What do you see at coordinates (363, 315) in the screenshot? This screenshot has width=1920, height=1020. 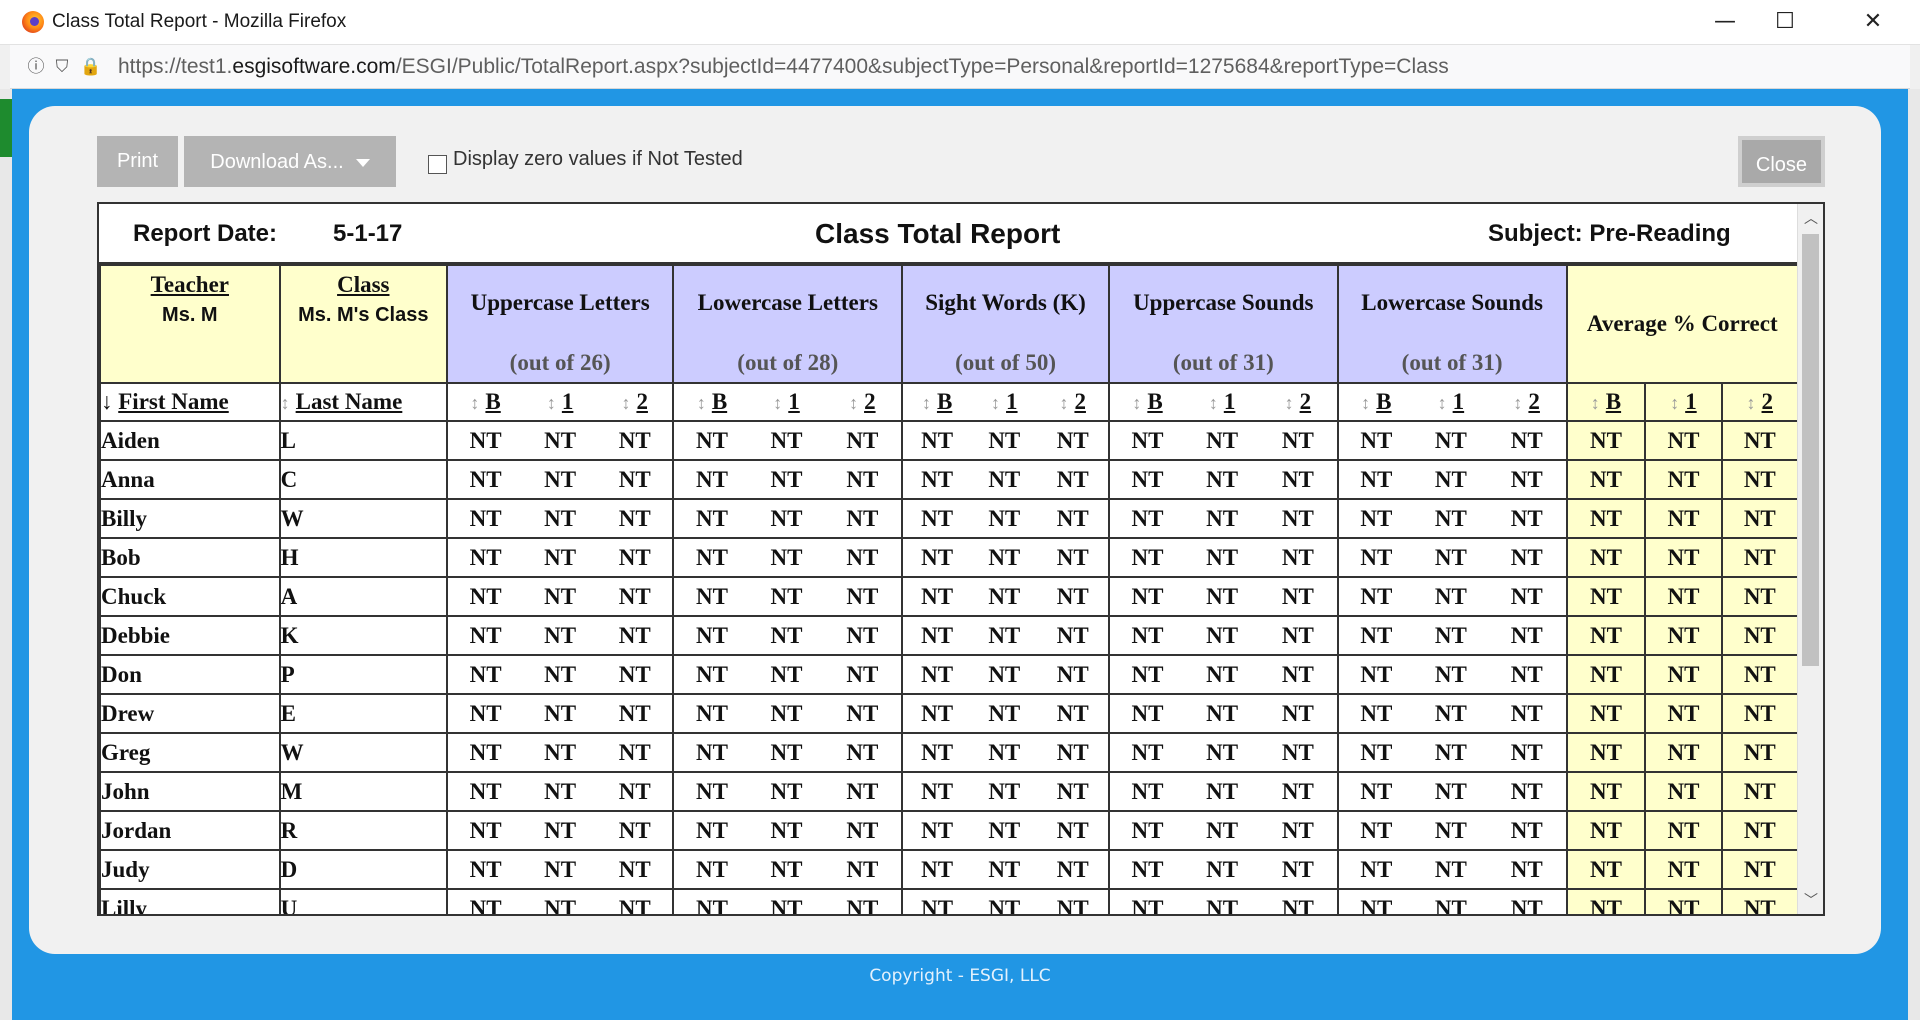 I see `class-value: Ms. M's Class` at bounding box center [363, 315].